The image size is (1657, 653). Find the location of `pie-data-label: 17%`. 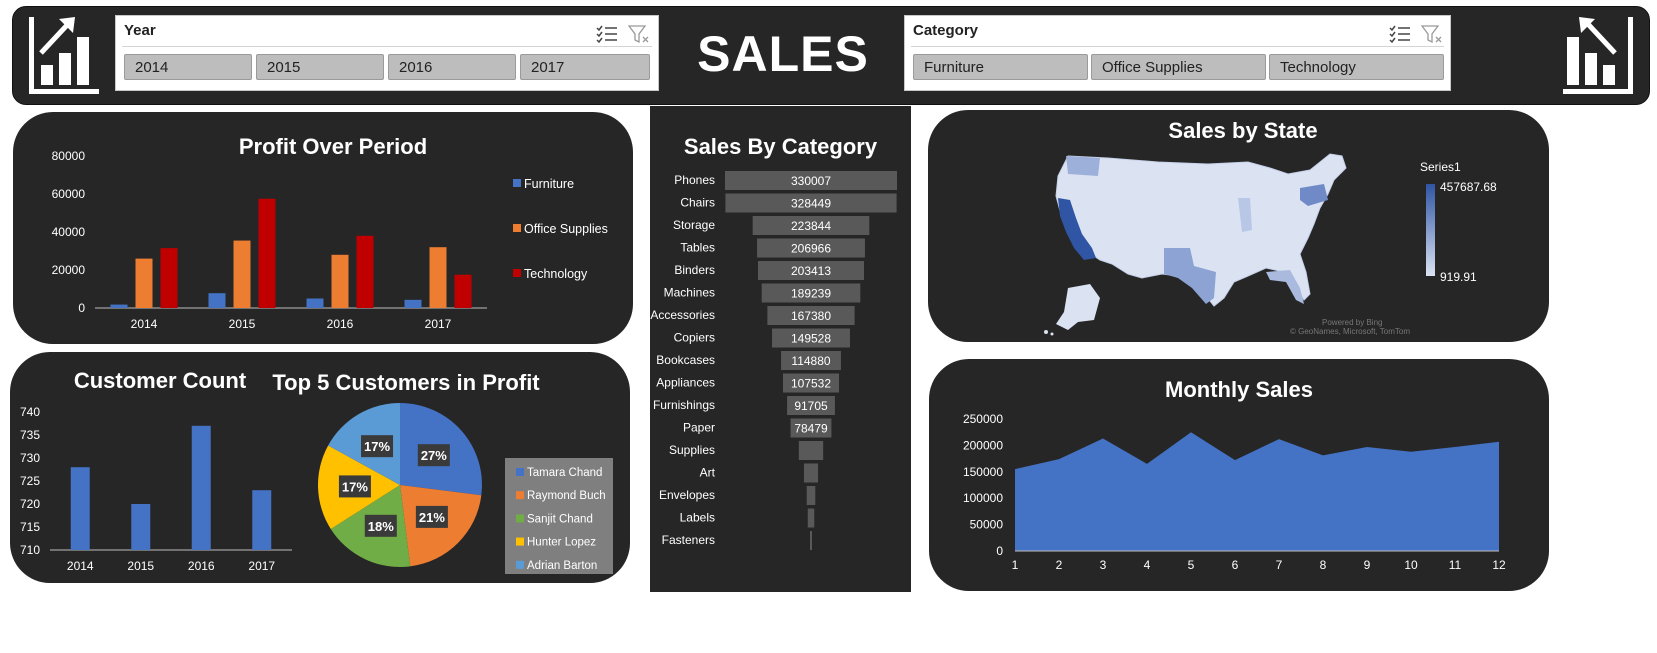

pie-data-label: 17% is located at coordinates (355, 486).